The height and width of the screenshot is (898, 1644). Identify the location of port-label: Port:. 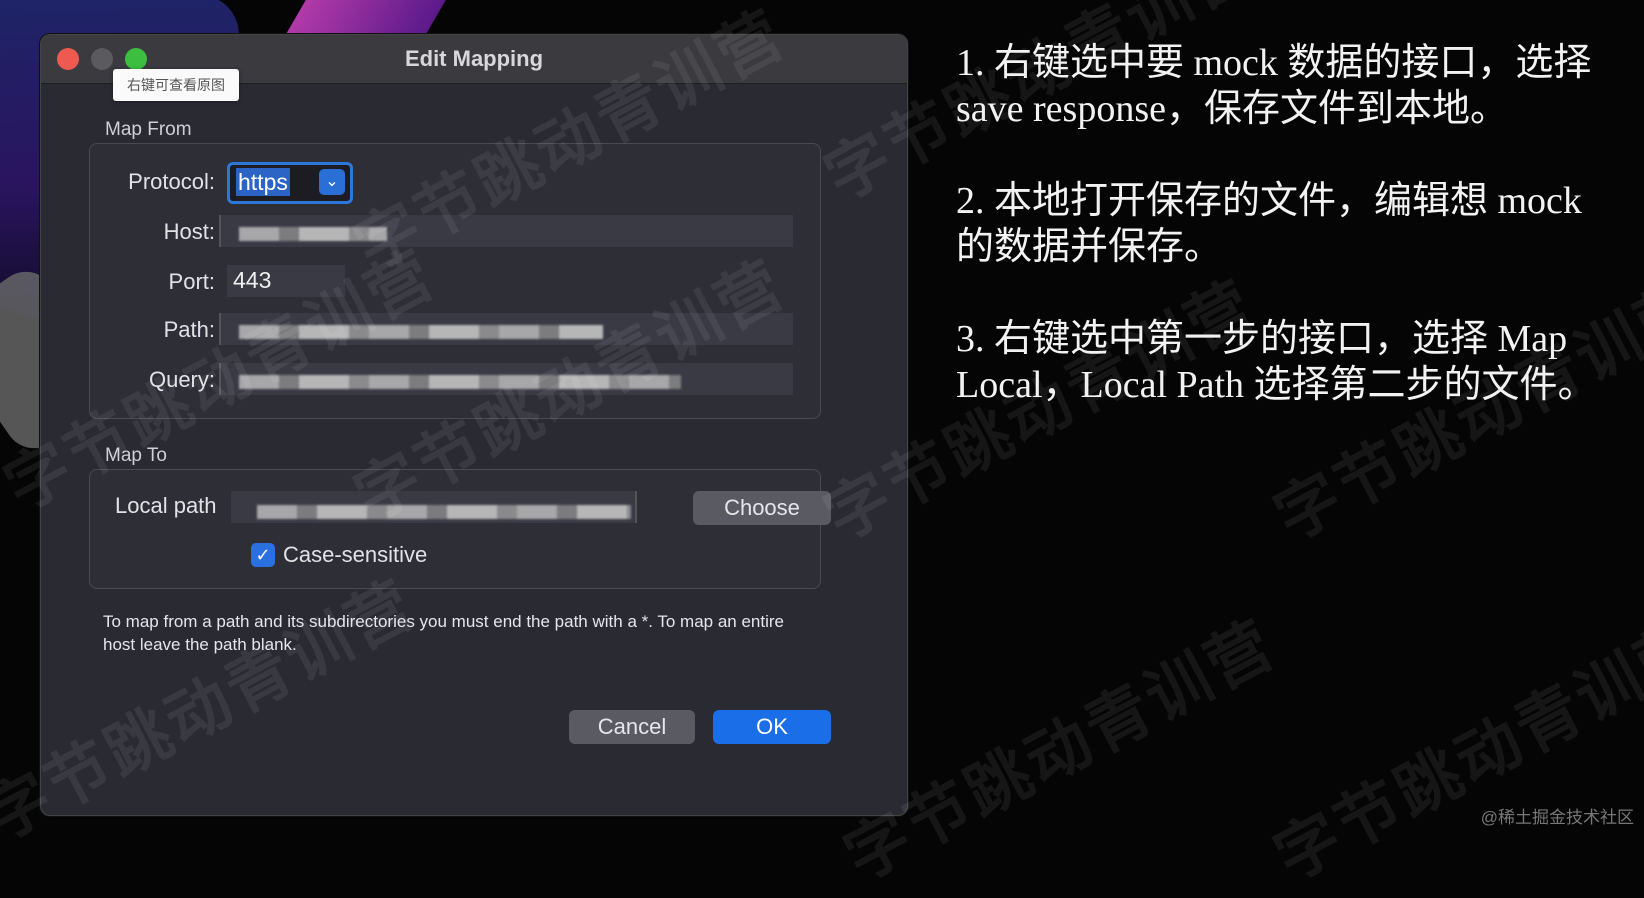
(191, 281).